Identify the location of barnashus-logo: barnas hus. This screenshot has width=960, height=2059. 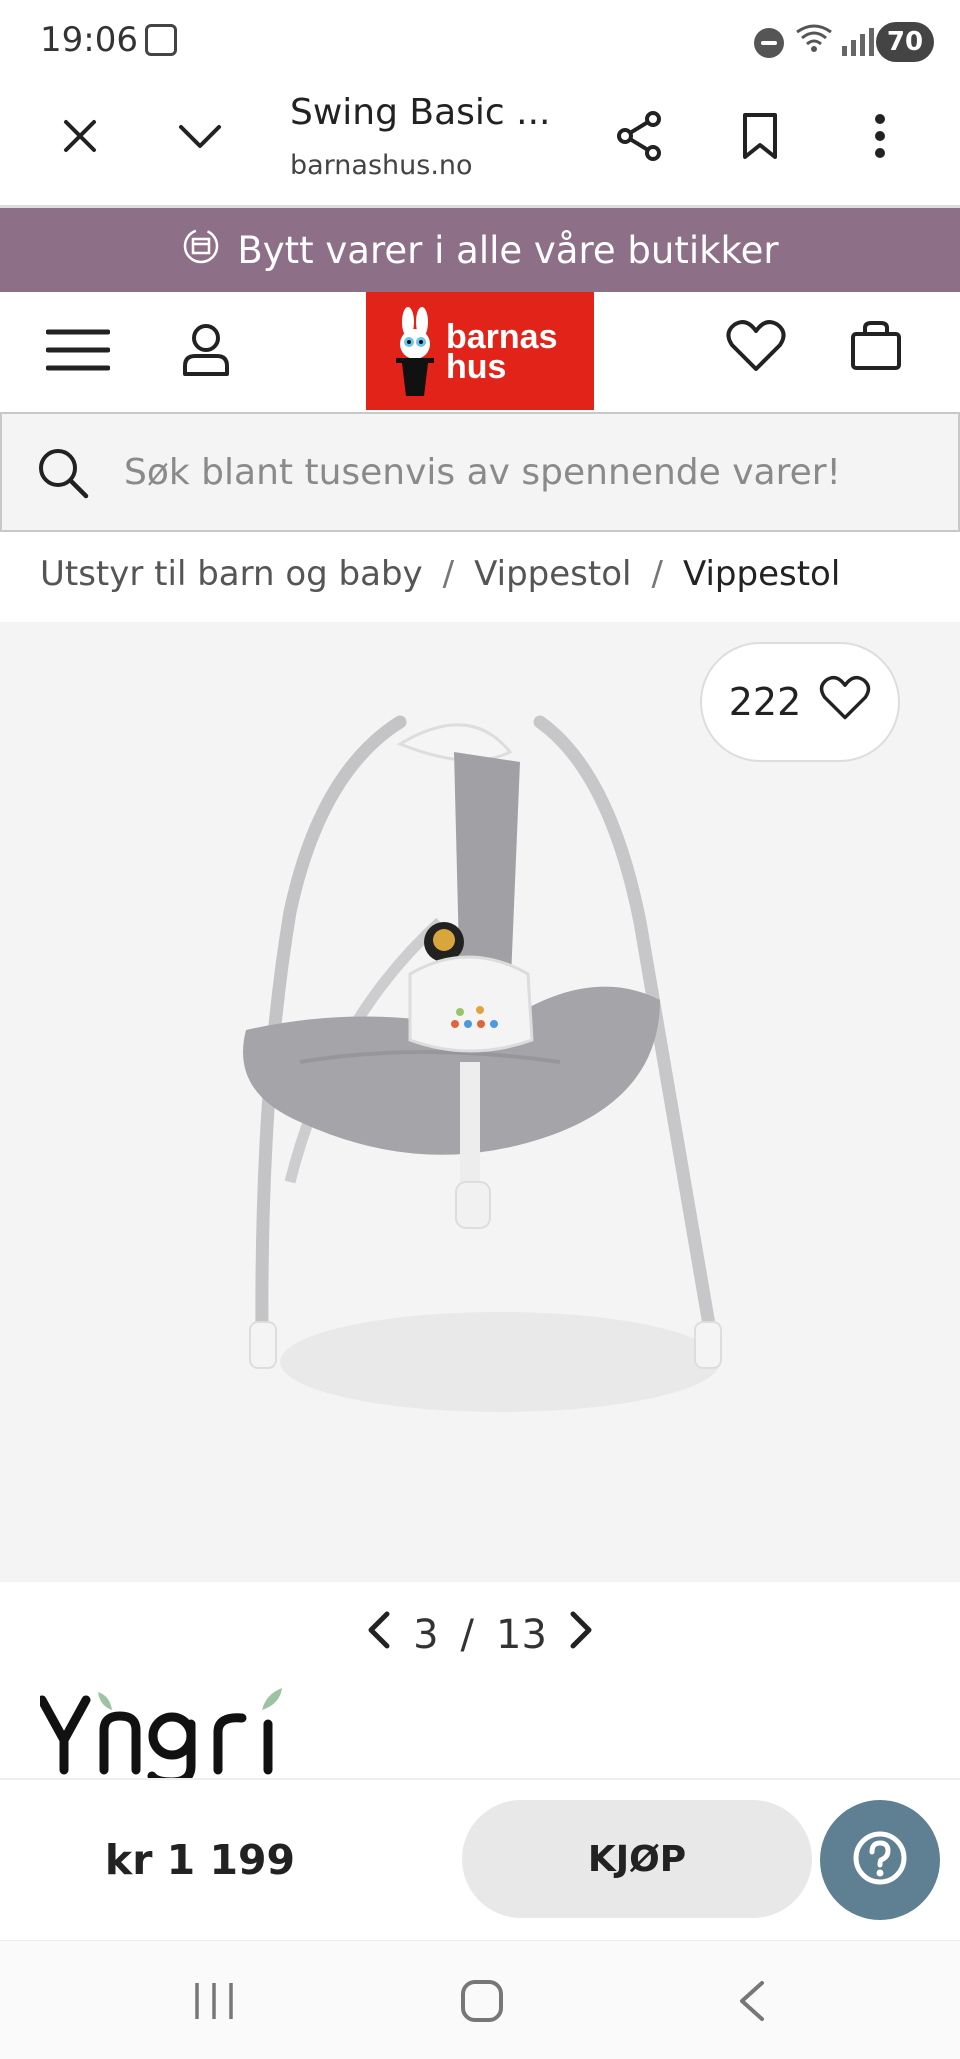
(480, 351).